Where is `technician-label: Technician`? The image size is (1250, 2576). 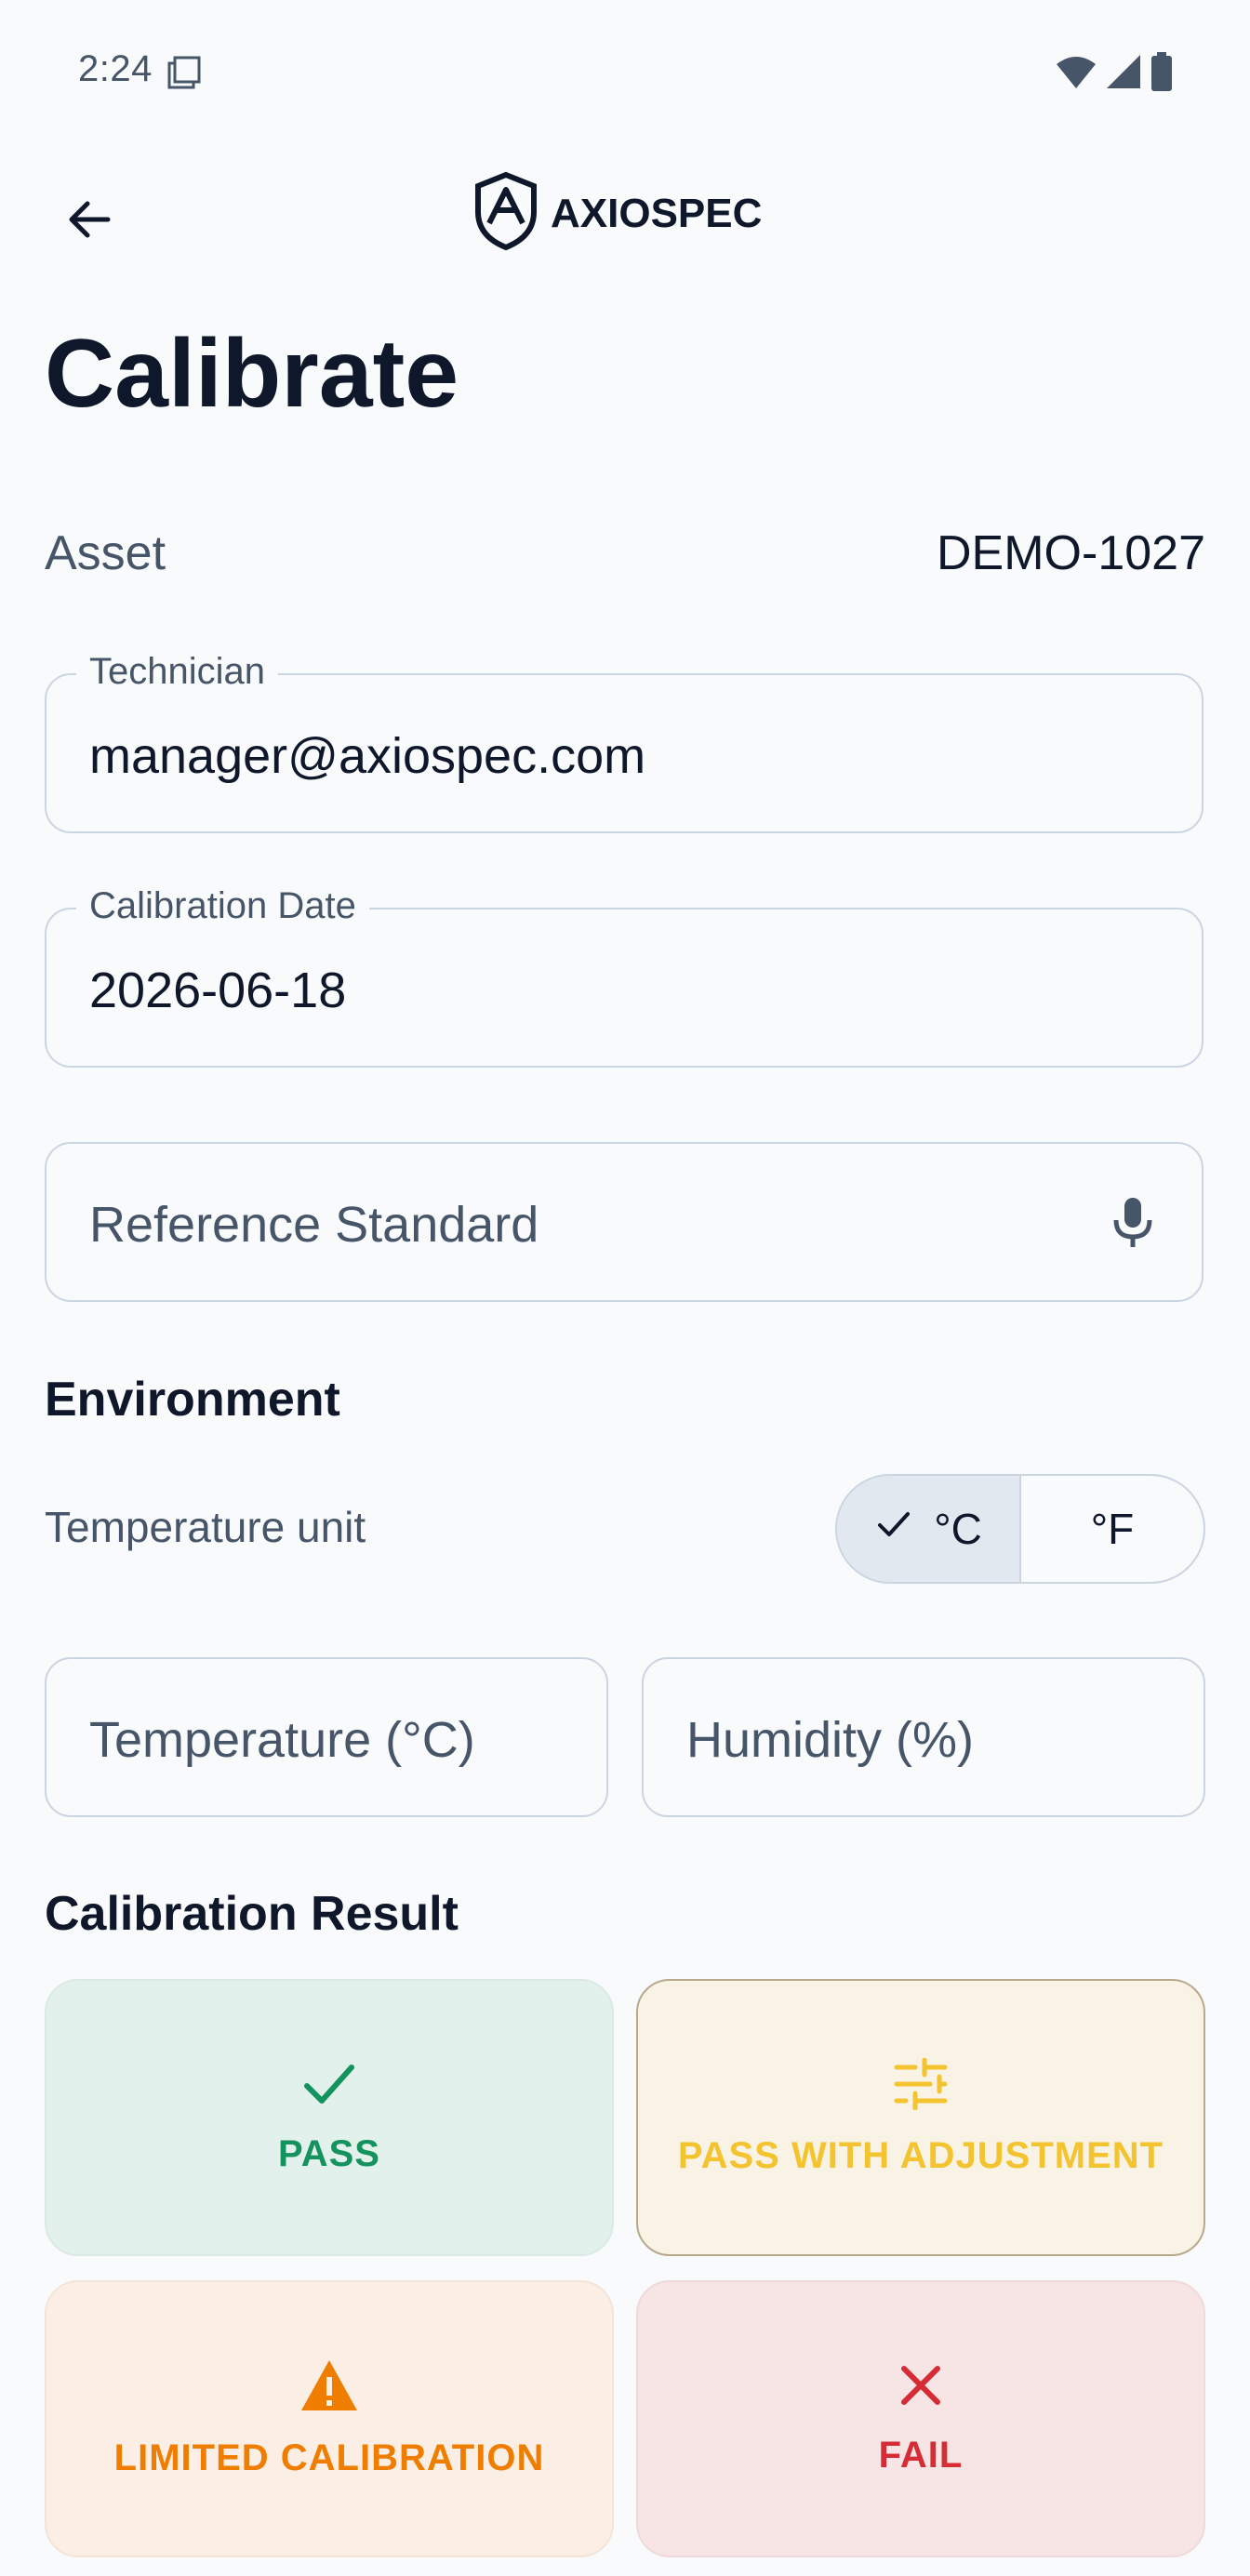
technician-label: Technician is located at coordinates (177, 672).